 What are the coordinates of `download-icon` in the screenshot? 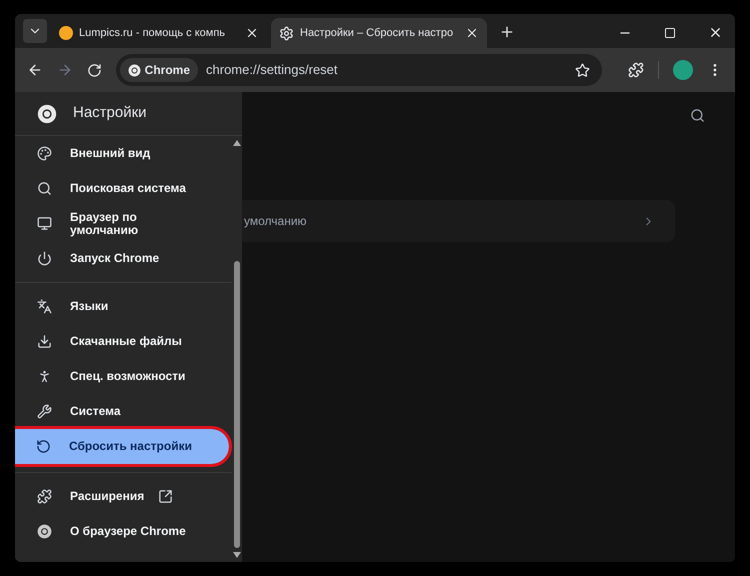 It's located at (44, 341).